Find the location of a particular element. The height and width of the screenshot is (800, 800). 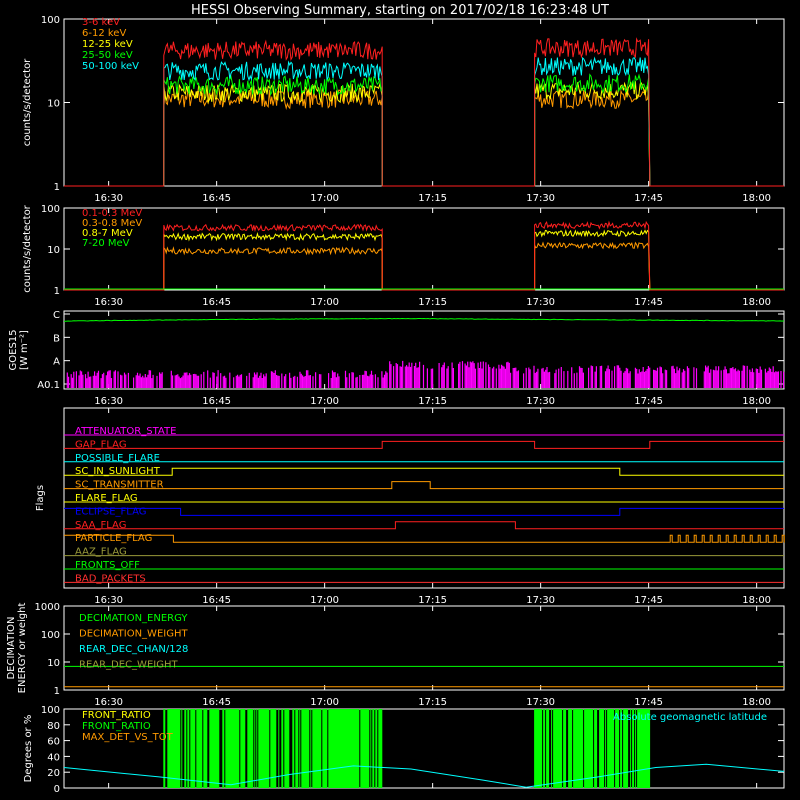

legend-entry: Absolute geomagnetic latitude is located at coordinates (690, 717).